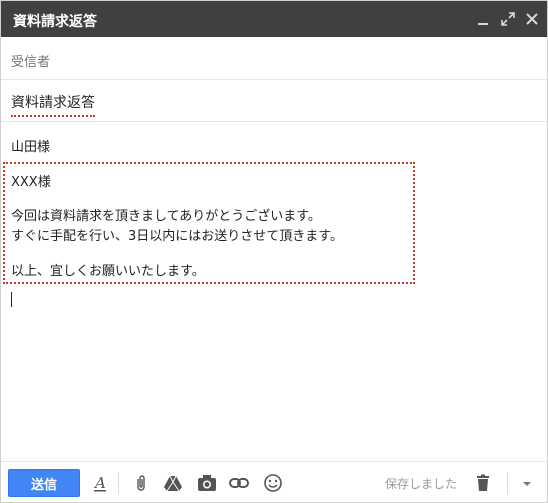  I want to click on compose-titlebar: 資料請求返答, so click(274, 19).